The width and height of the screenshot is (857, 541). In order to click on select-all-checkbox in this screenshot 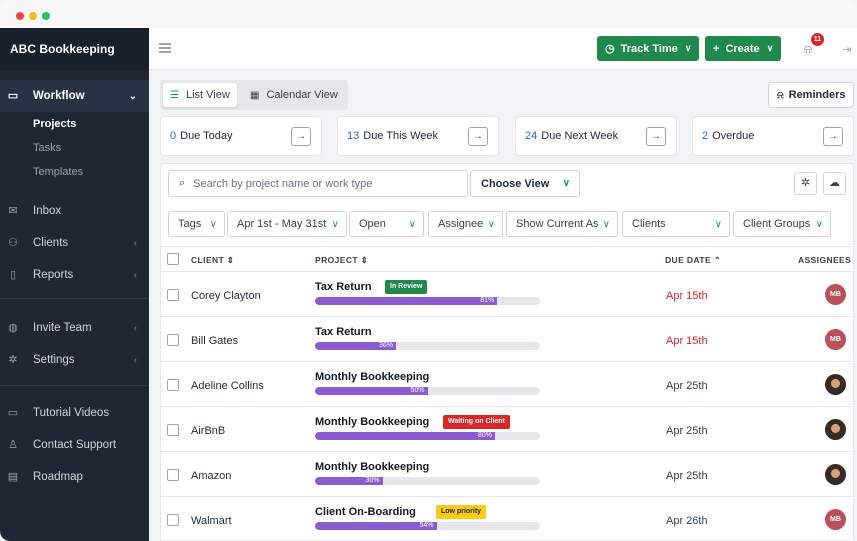, I will do `click(173, 259)`.